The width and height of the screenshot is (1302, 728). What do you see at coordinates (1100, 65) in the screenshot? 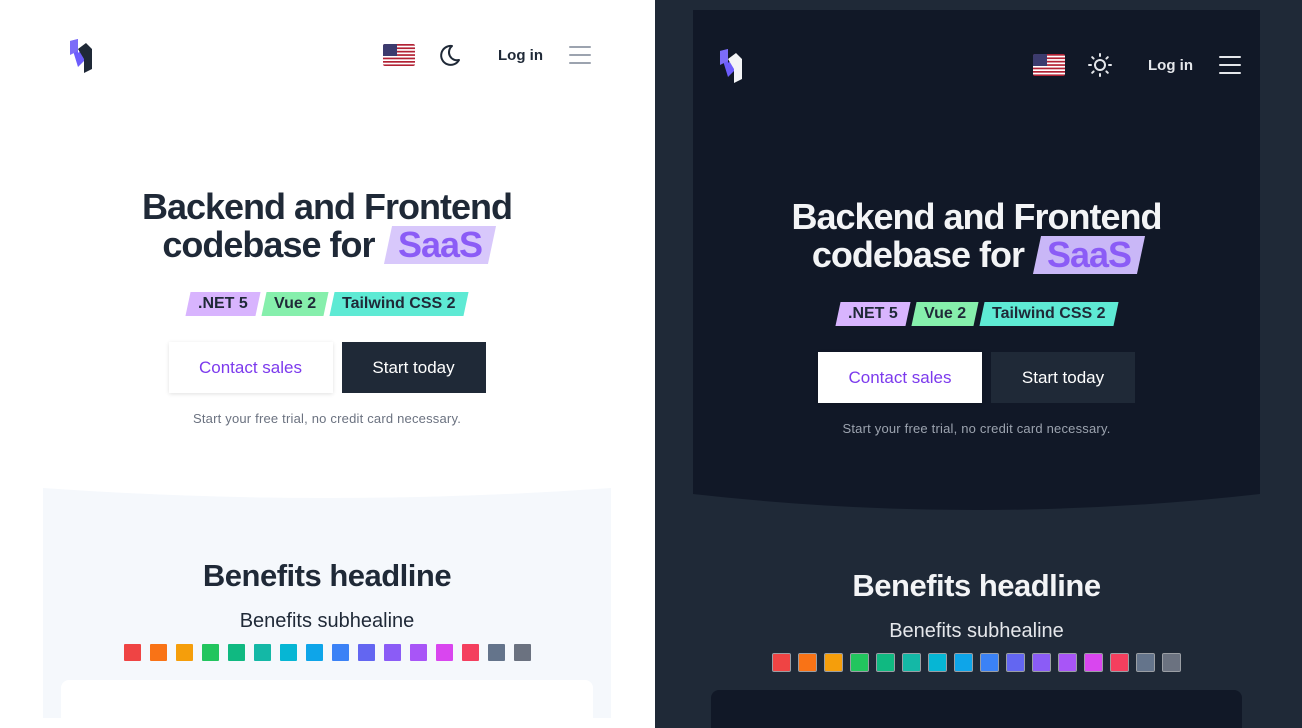
I see `sun-icon` at bounding box center [1100, 65].